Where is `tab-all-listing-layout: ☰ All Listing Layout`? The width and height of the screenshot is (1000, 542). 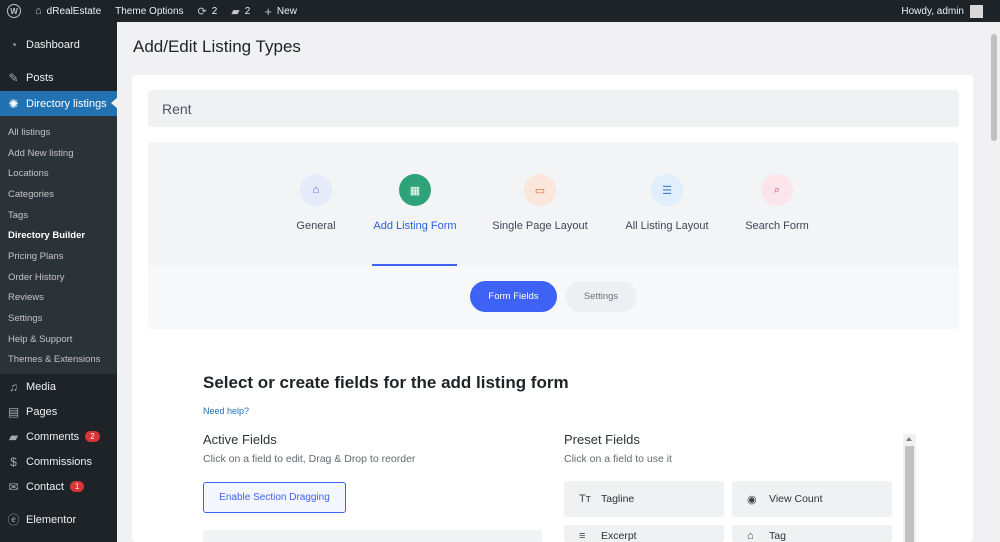
tab-all-listing-layout: ☰ All Listing Layout is located at coordinates (667, 203).